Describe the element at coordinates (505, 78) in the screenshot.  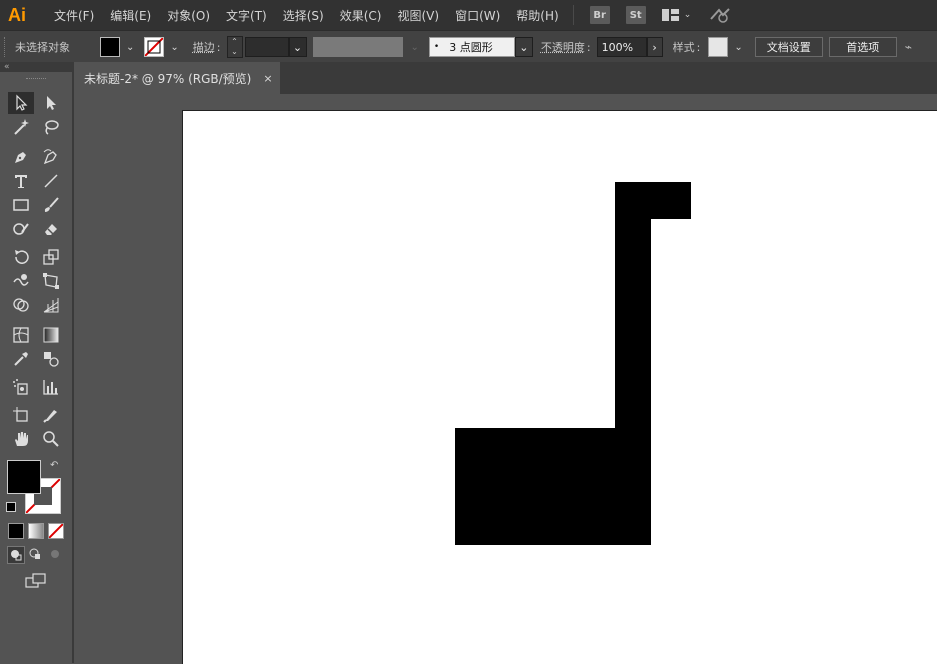
I see `document-tab-bar: 未标题-2* @ 97% (RGB/预览) ×` at that location.